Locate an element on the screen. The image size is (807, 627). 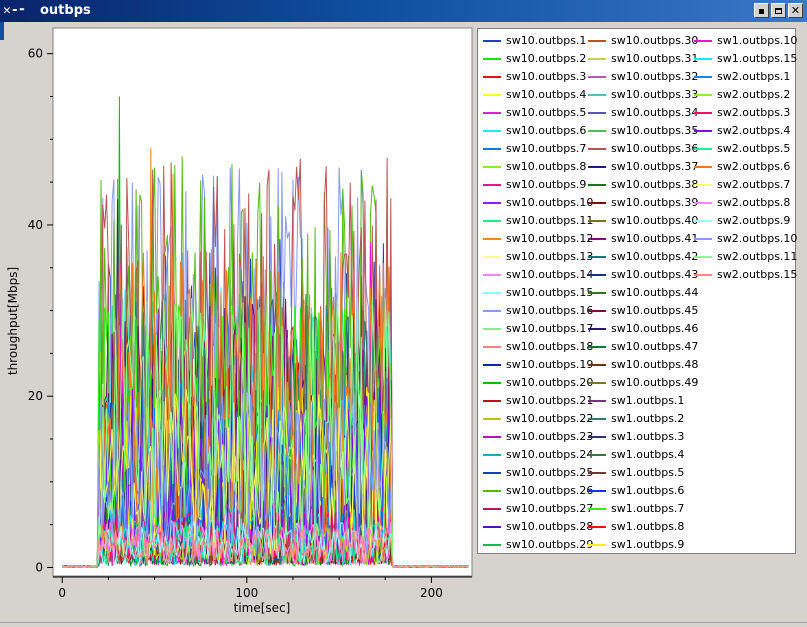
legend-item: sw10.outbps.4 is located at coordinates (532, 95).